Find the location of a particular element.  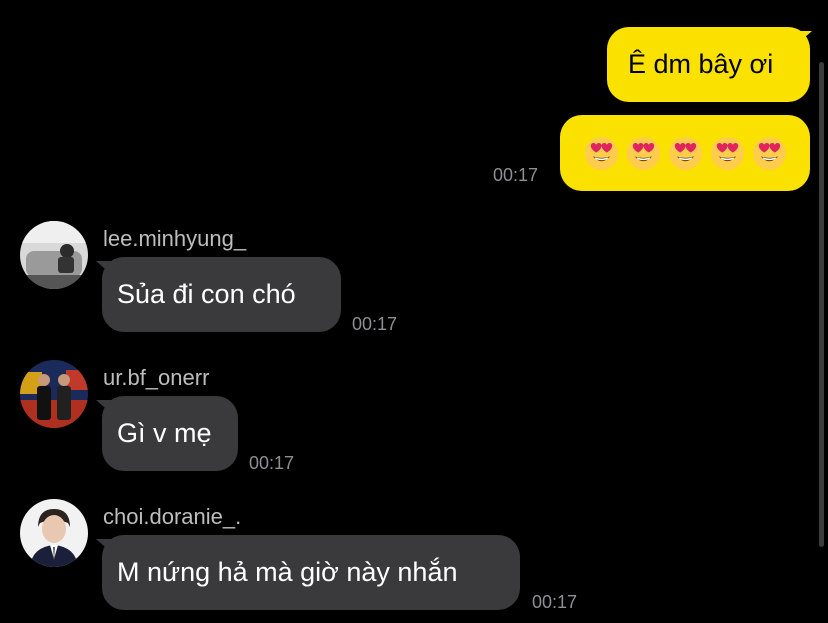

message-text: Gì v mẹ is located at coordinates (164, 433).